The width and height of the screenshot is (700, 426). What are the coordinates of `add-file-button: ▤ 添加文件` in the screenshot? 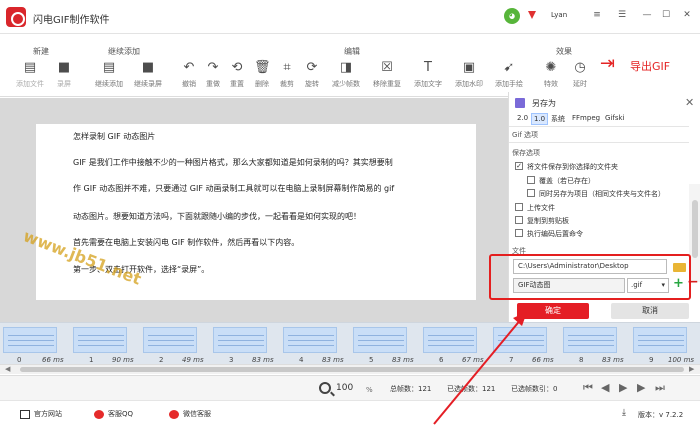 It's located at (30, 74).